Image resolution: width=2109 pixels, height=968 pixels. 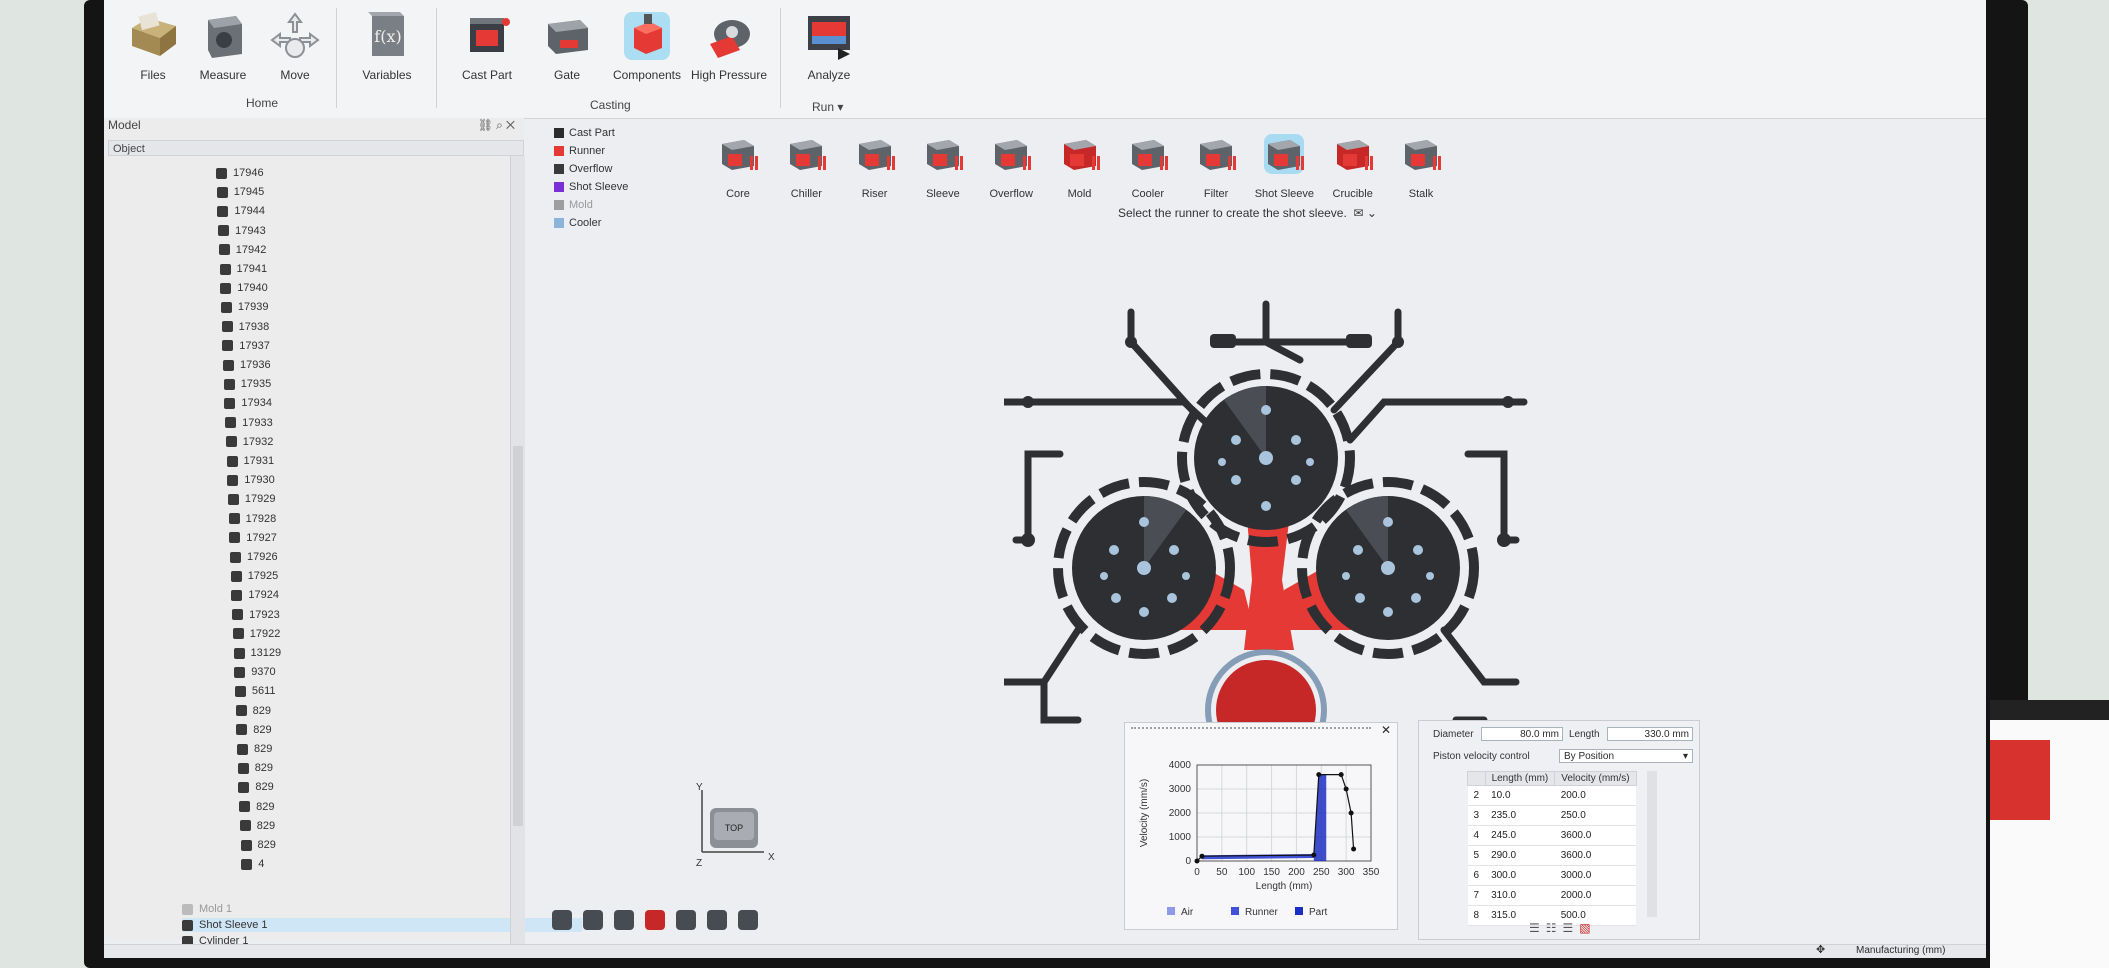 What do you see at coordinates (501, 125) in the screenshot?
I see `search-icon: ⌕` at bounding box center [501, 125].